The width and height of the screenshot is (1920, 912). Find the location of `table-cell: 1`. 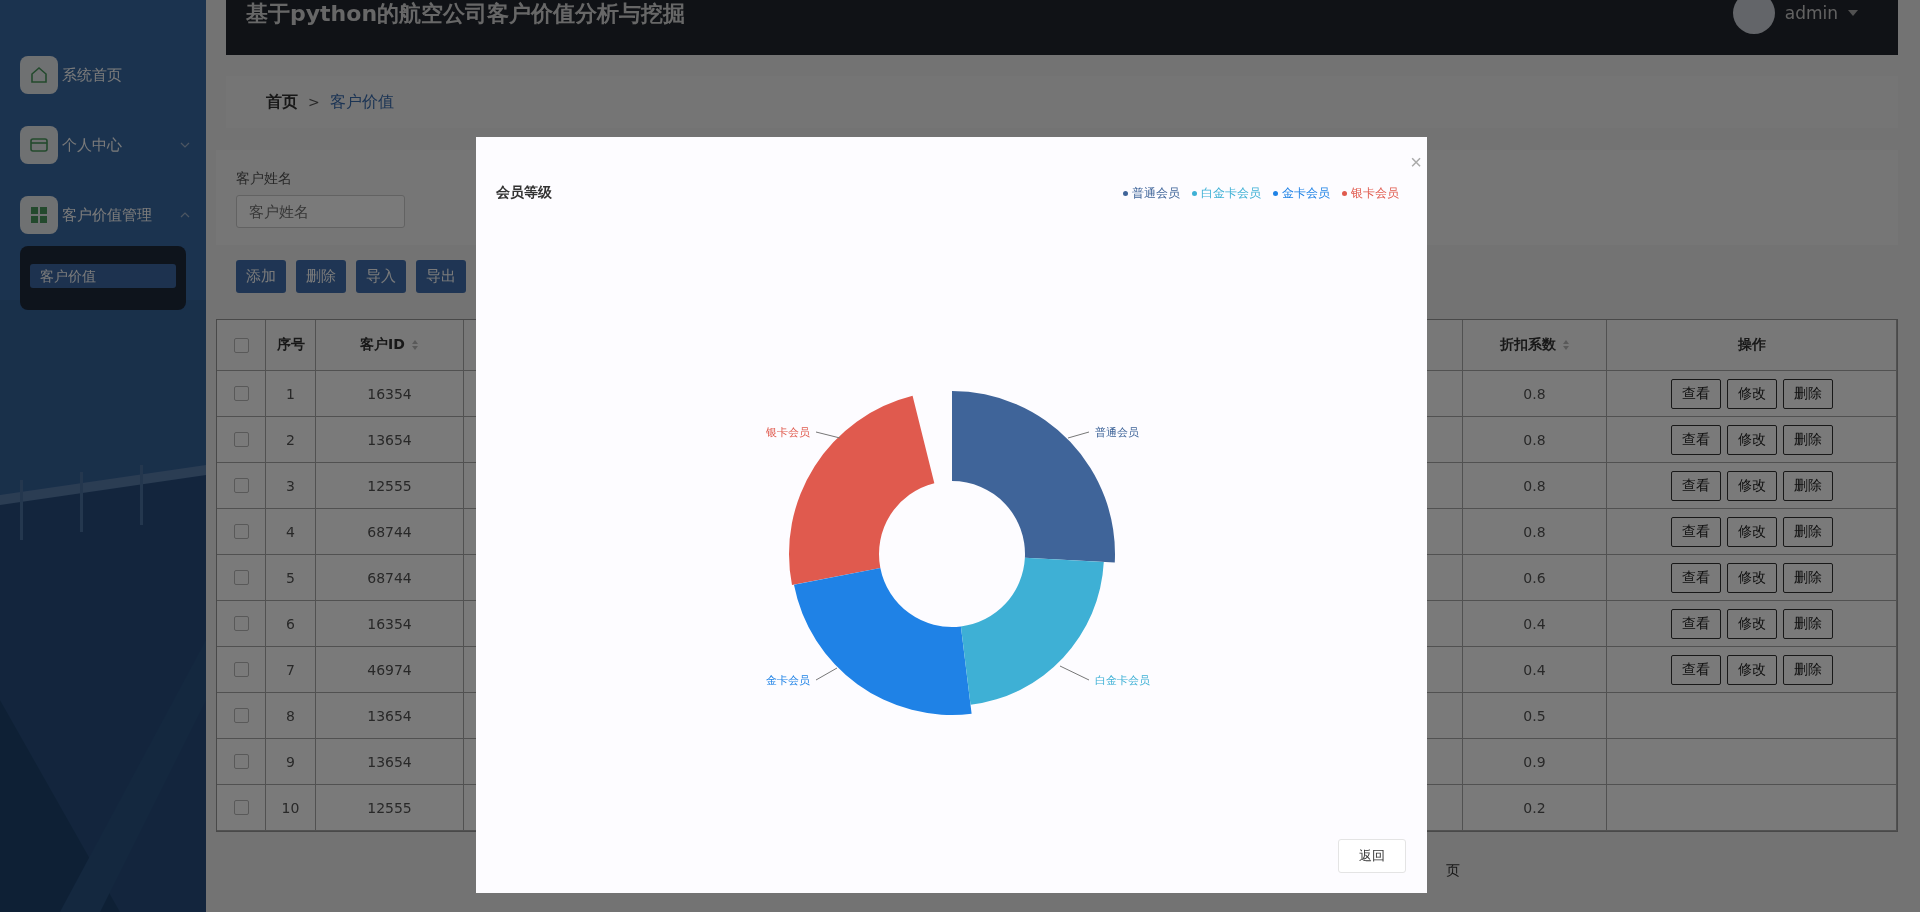

table-cell: 1 is located at coordinates (291, 394).